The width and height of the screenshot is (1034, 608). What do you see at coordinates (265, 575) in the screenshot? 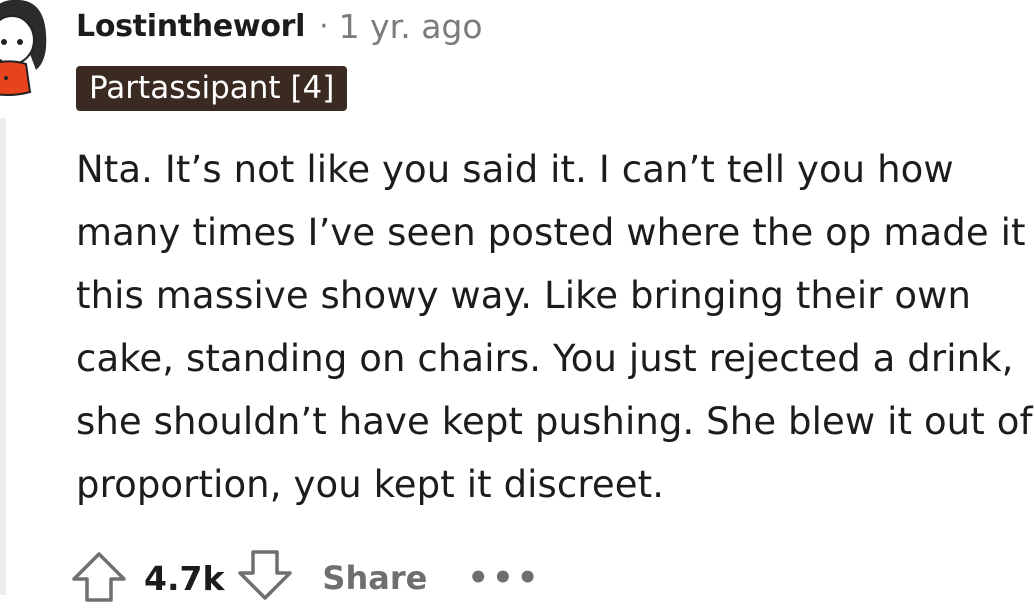
I see `downvote-arrow-icon` at bounding box center [265, 575].